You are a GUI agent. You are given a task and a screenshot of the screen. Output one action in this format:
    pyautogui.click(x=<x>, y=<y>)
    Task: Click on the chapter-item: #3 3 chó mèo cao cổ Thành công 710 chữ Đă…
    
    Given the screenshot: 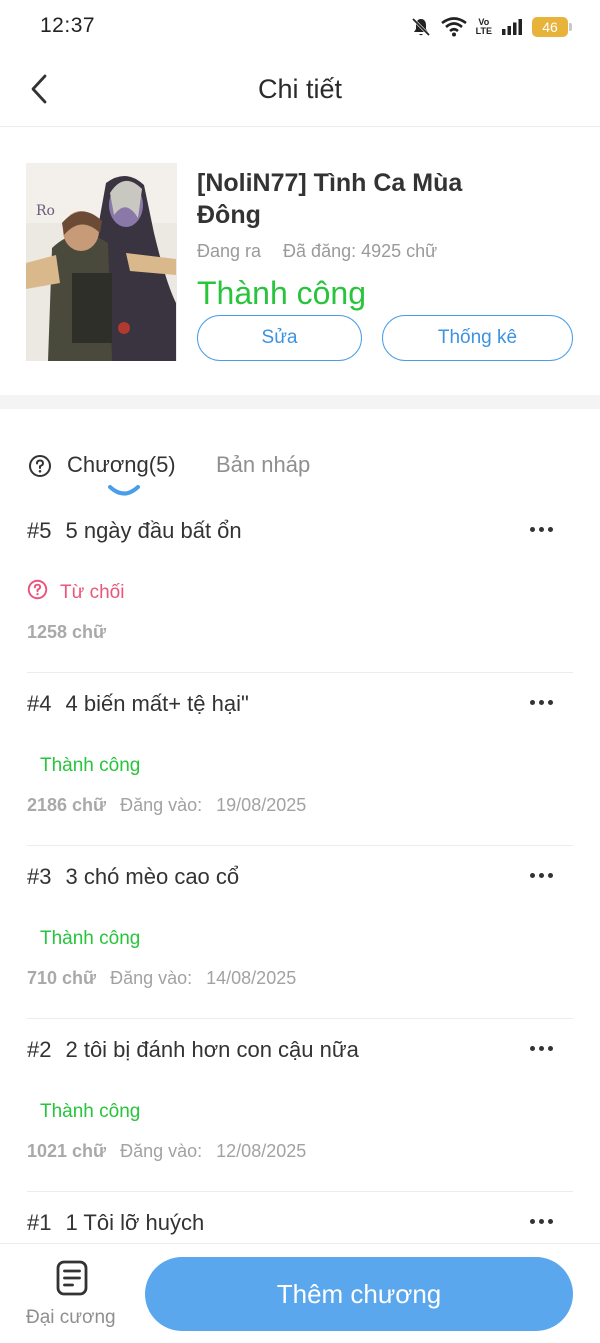 What is the action you would take?
    pyautogui.click(x=300, y=932)
    